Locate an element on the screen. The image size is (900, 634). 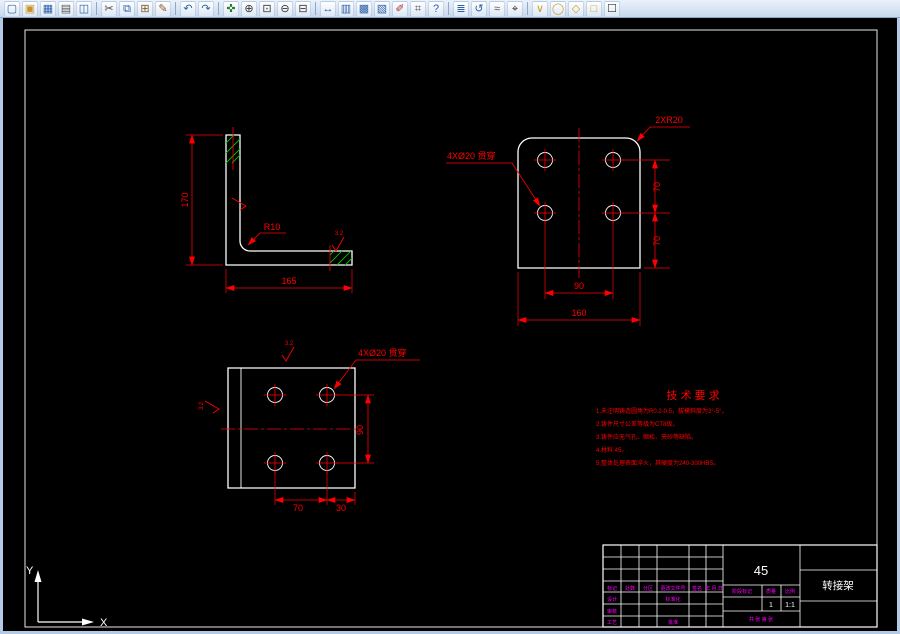
tb-header-docno: 更改文件号 is located at coordinates (672, 588).